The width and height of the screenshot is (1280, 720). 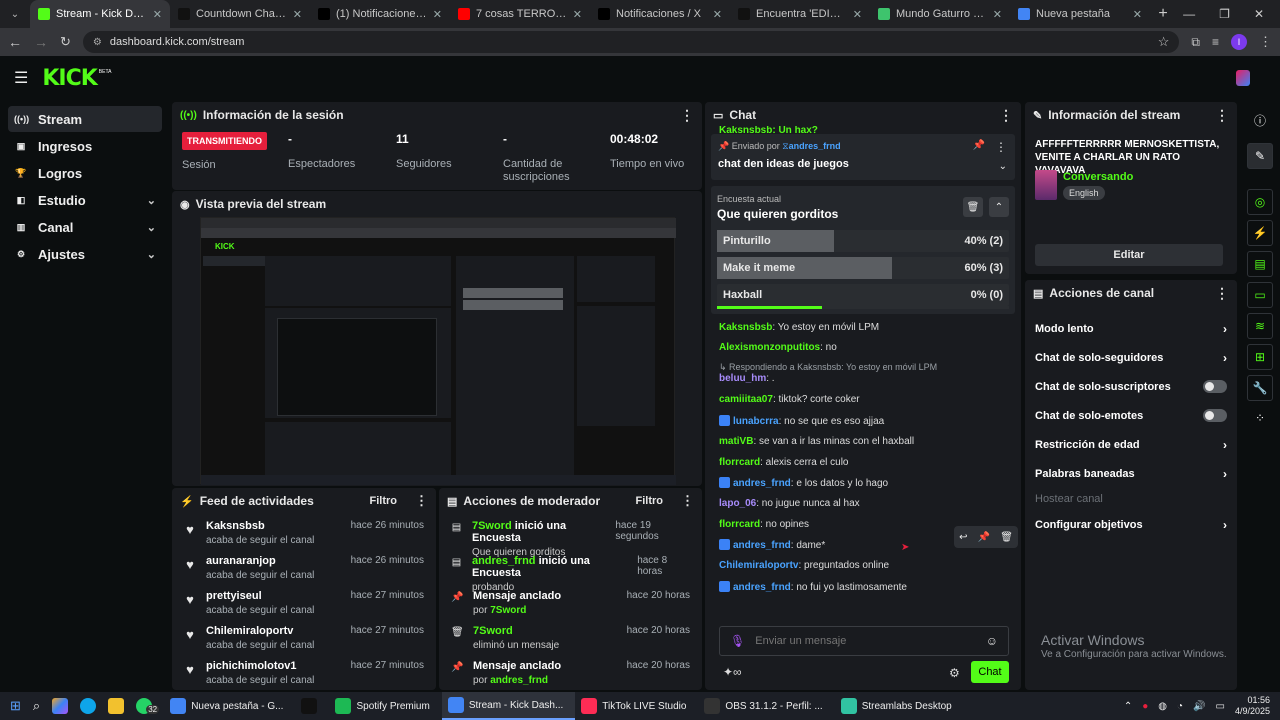 What do you see at coordinates (863, 241) in the screenshot?
I see `poll-option: Pinturillo 40% (2)` at bounding box center [863, 241].